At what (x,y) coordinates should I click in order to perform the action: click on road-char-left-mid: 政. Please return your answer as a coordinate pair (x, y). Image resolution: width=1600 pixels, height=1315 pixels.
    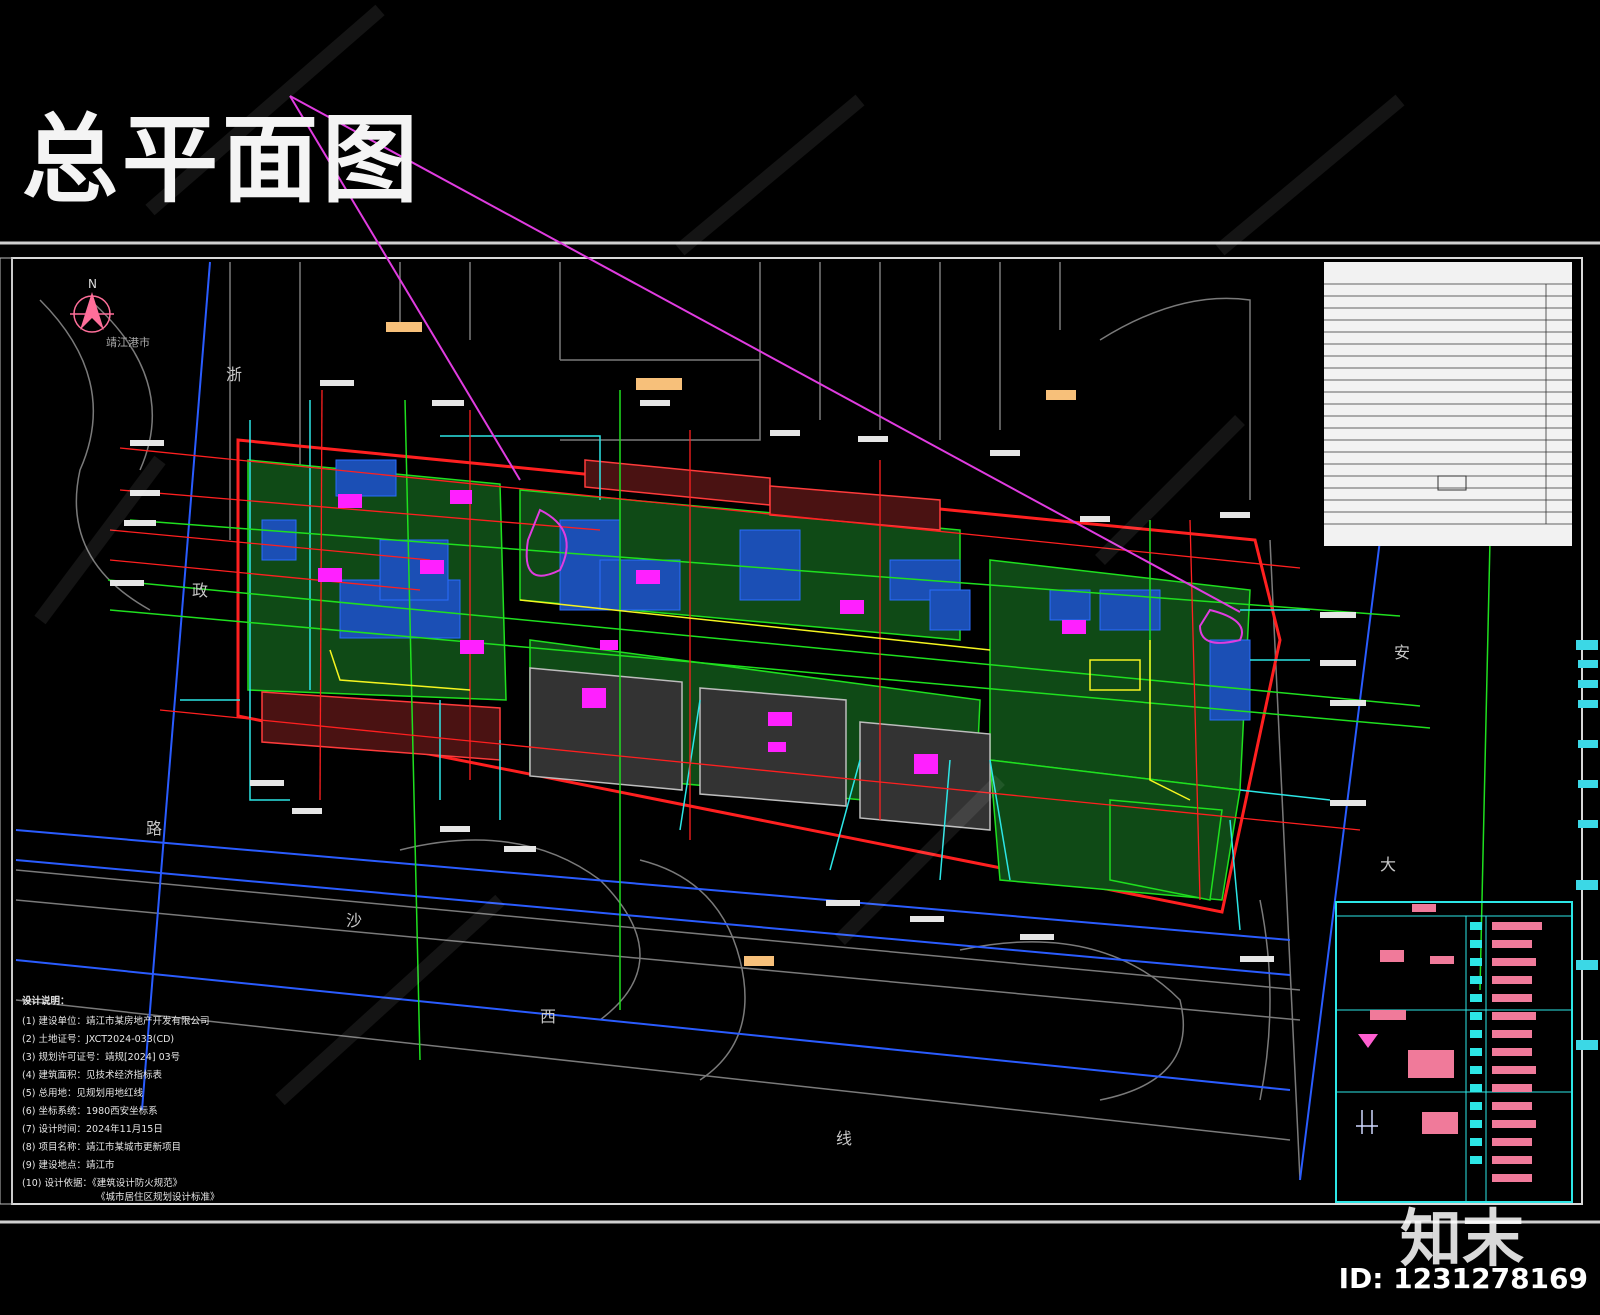
    Looking at the image, I should click on (200, 590).